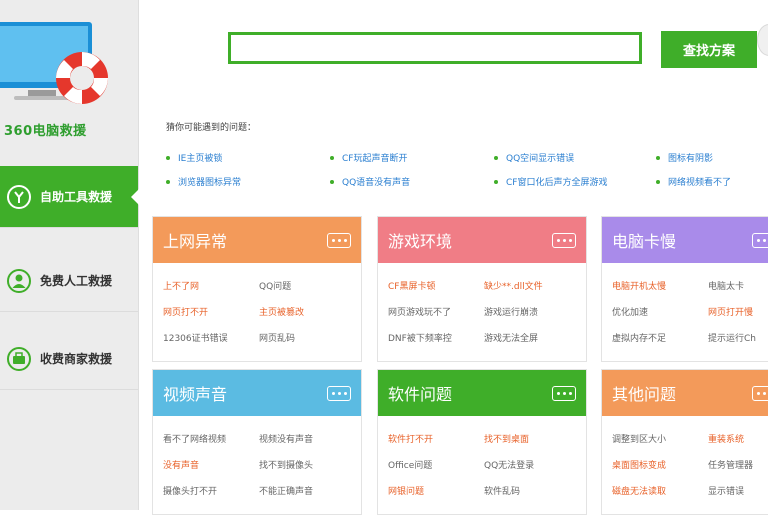 Image resolution: width=768 pixels, height=515 pixels. What do you see at coordinates (639, 337) in the screenshot?
I see `card-link: 虚拟内存不足` at bounding box center [639, 337].